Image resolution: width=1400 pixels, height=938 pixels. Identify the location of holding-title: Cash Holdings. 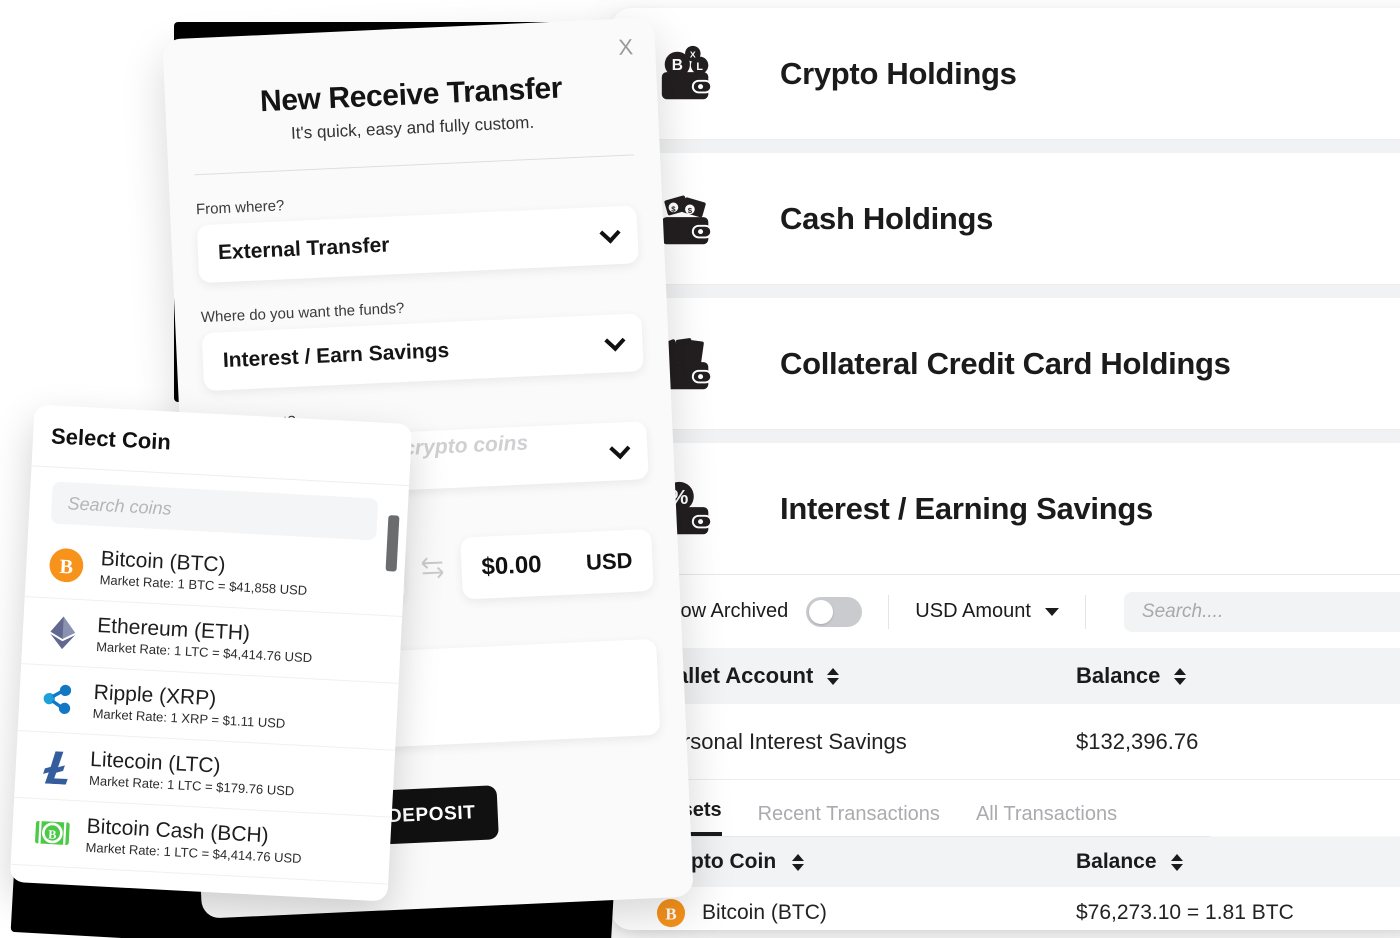
(887, 218).